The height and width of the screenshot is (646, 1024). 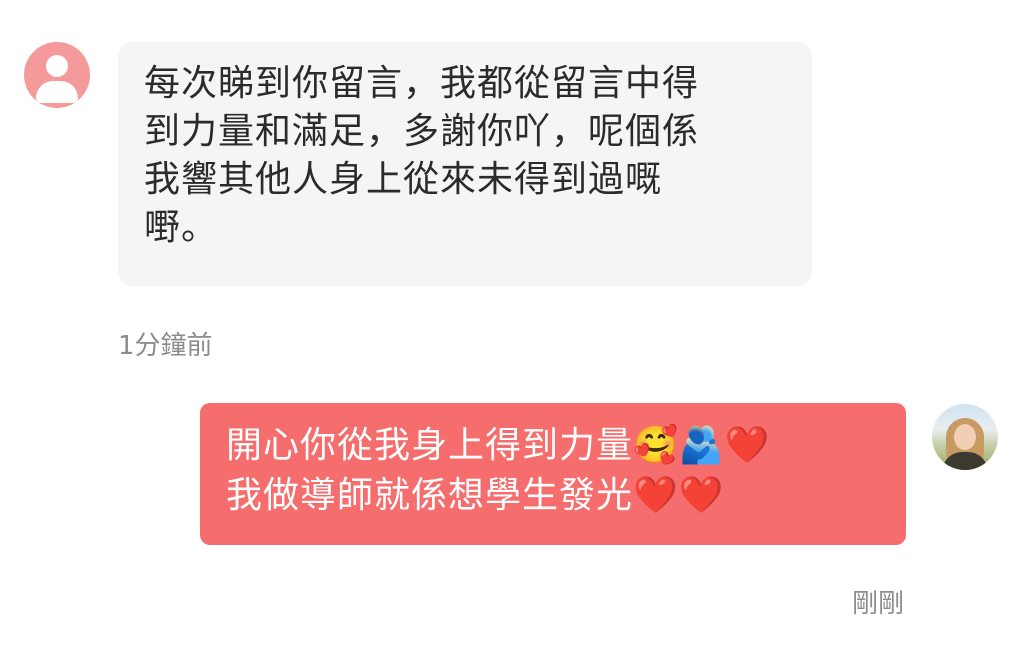 I want to click on incoming-message-timestamp: 1分鐘前, so click(x=165, y=346).